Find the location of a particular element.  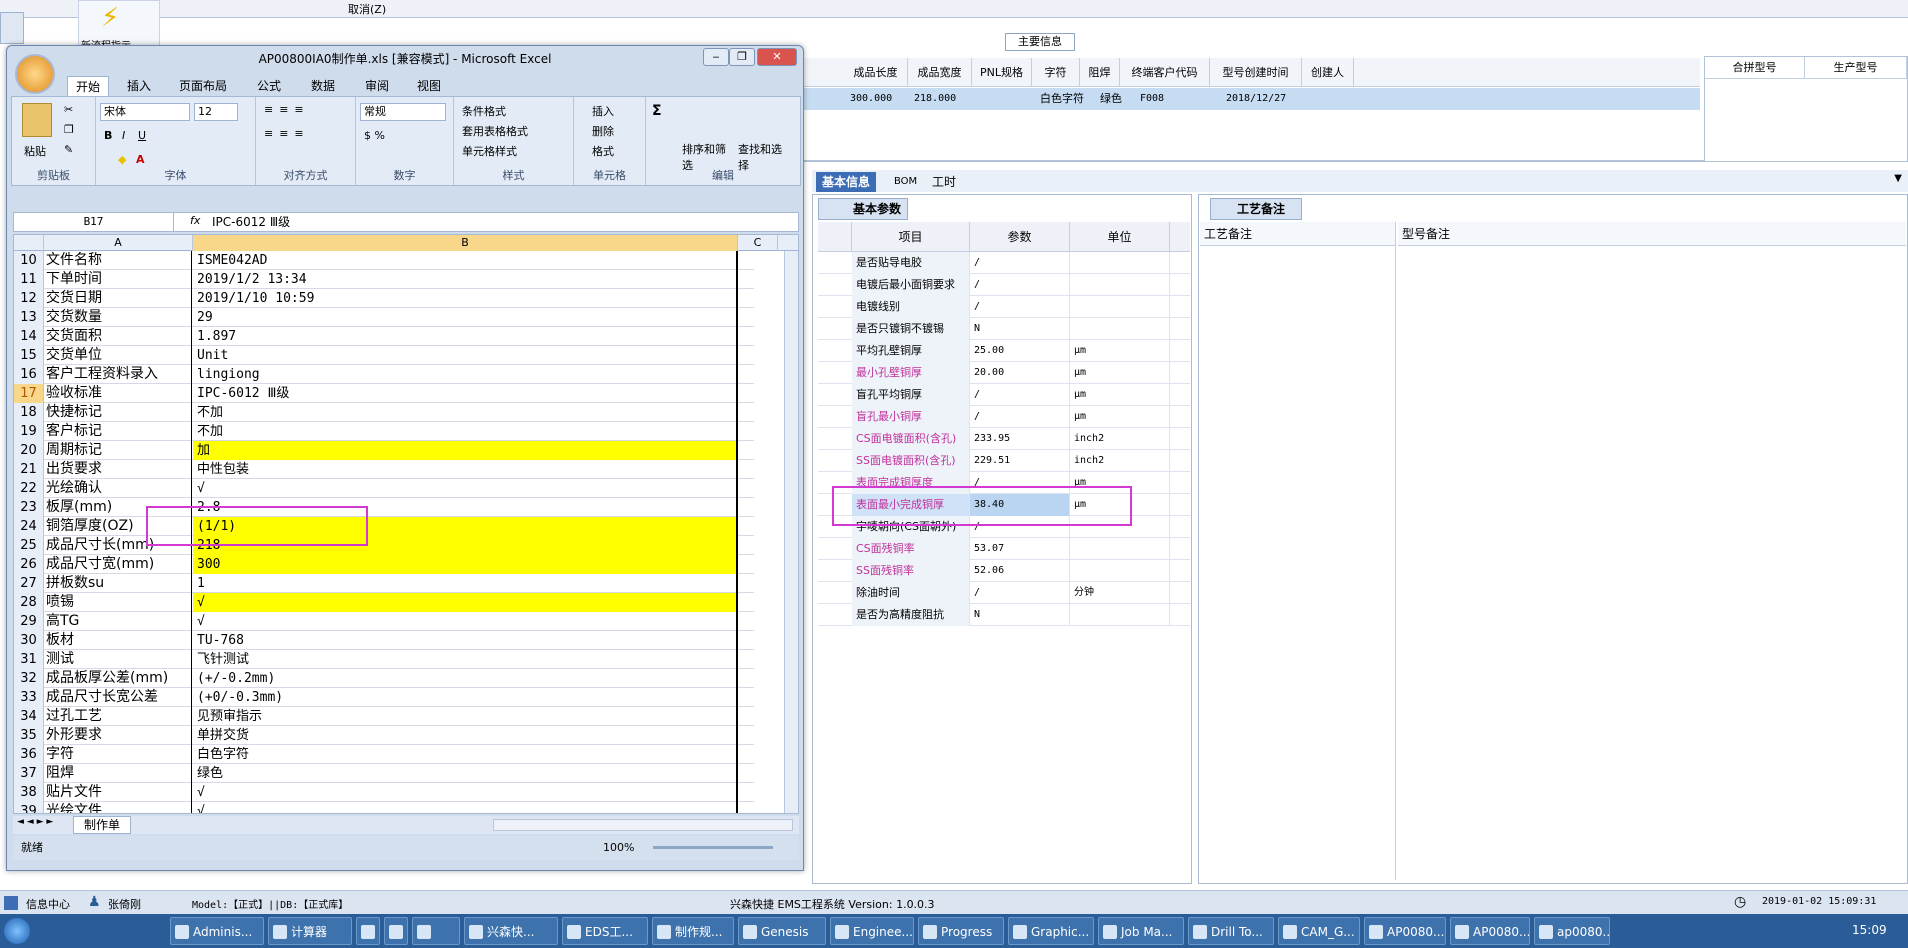

cell-a: 成品板厚公差(mm) is located at coordinates (118, 678).